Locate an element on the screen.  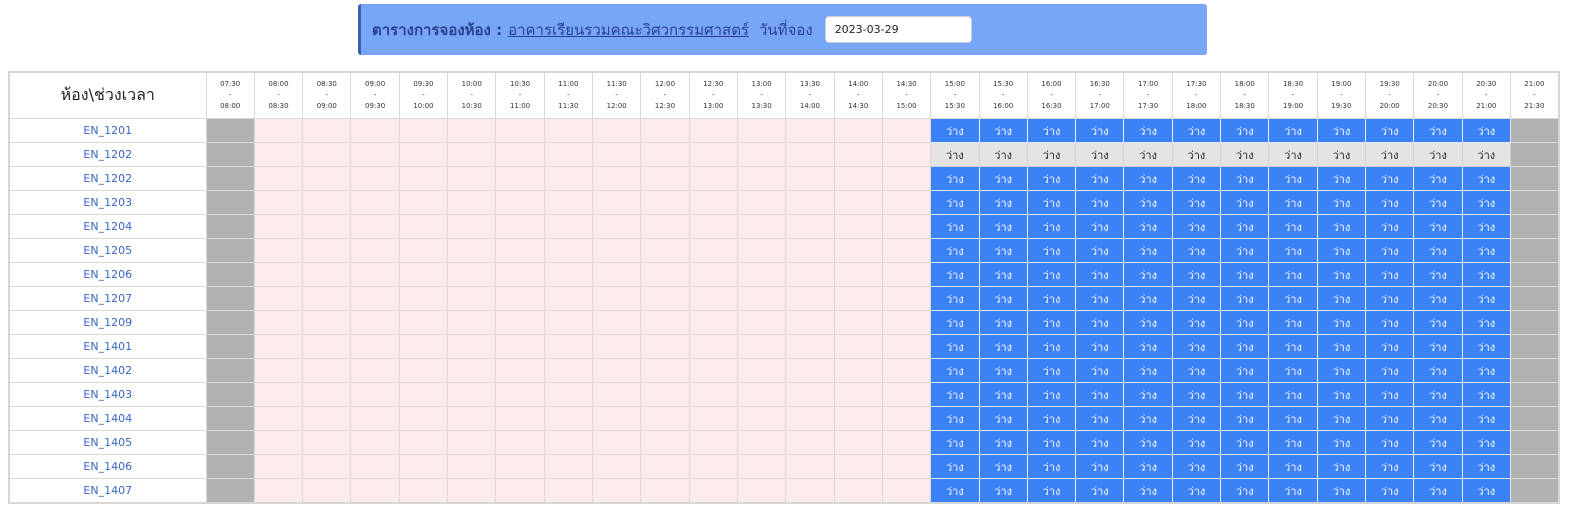
room-link: EN_1406 is located at coordinates (107, 466).